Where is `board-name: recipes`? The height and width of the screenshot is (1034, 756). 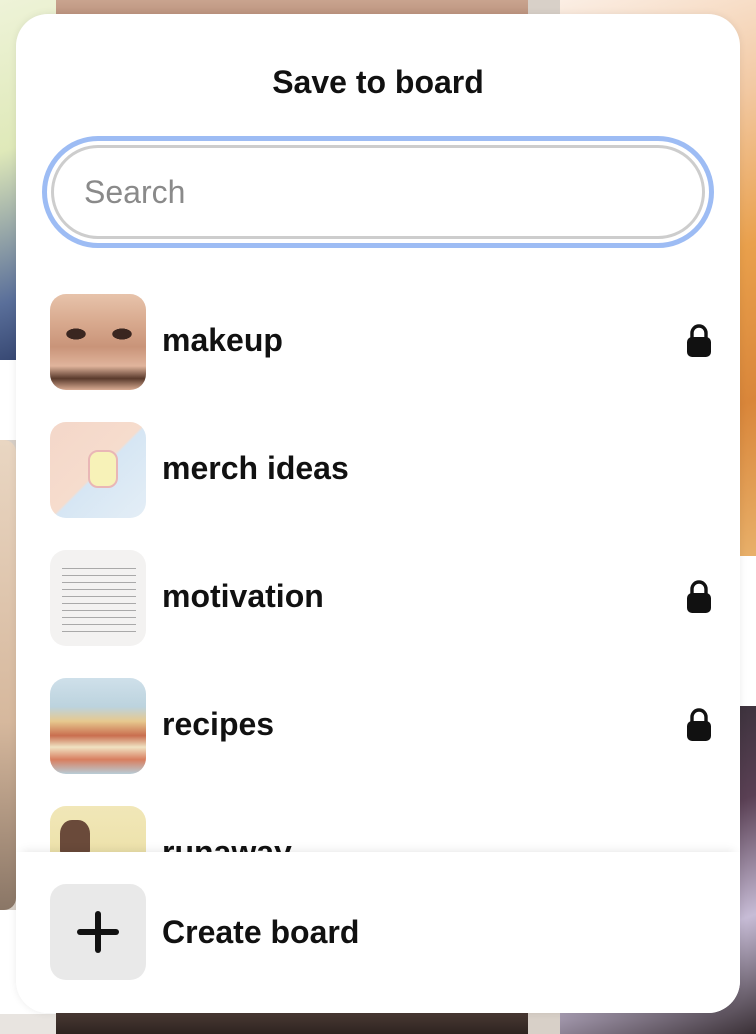
board-name: recipes is located at coordinates (218, 724).